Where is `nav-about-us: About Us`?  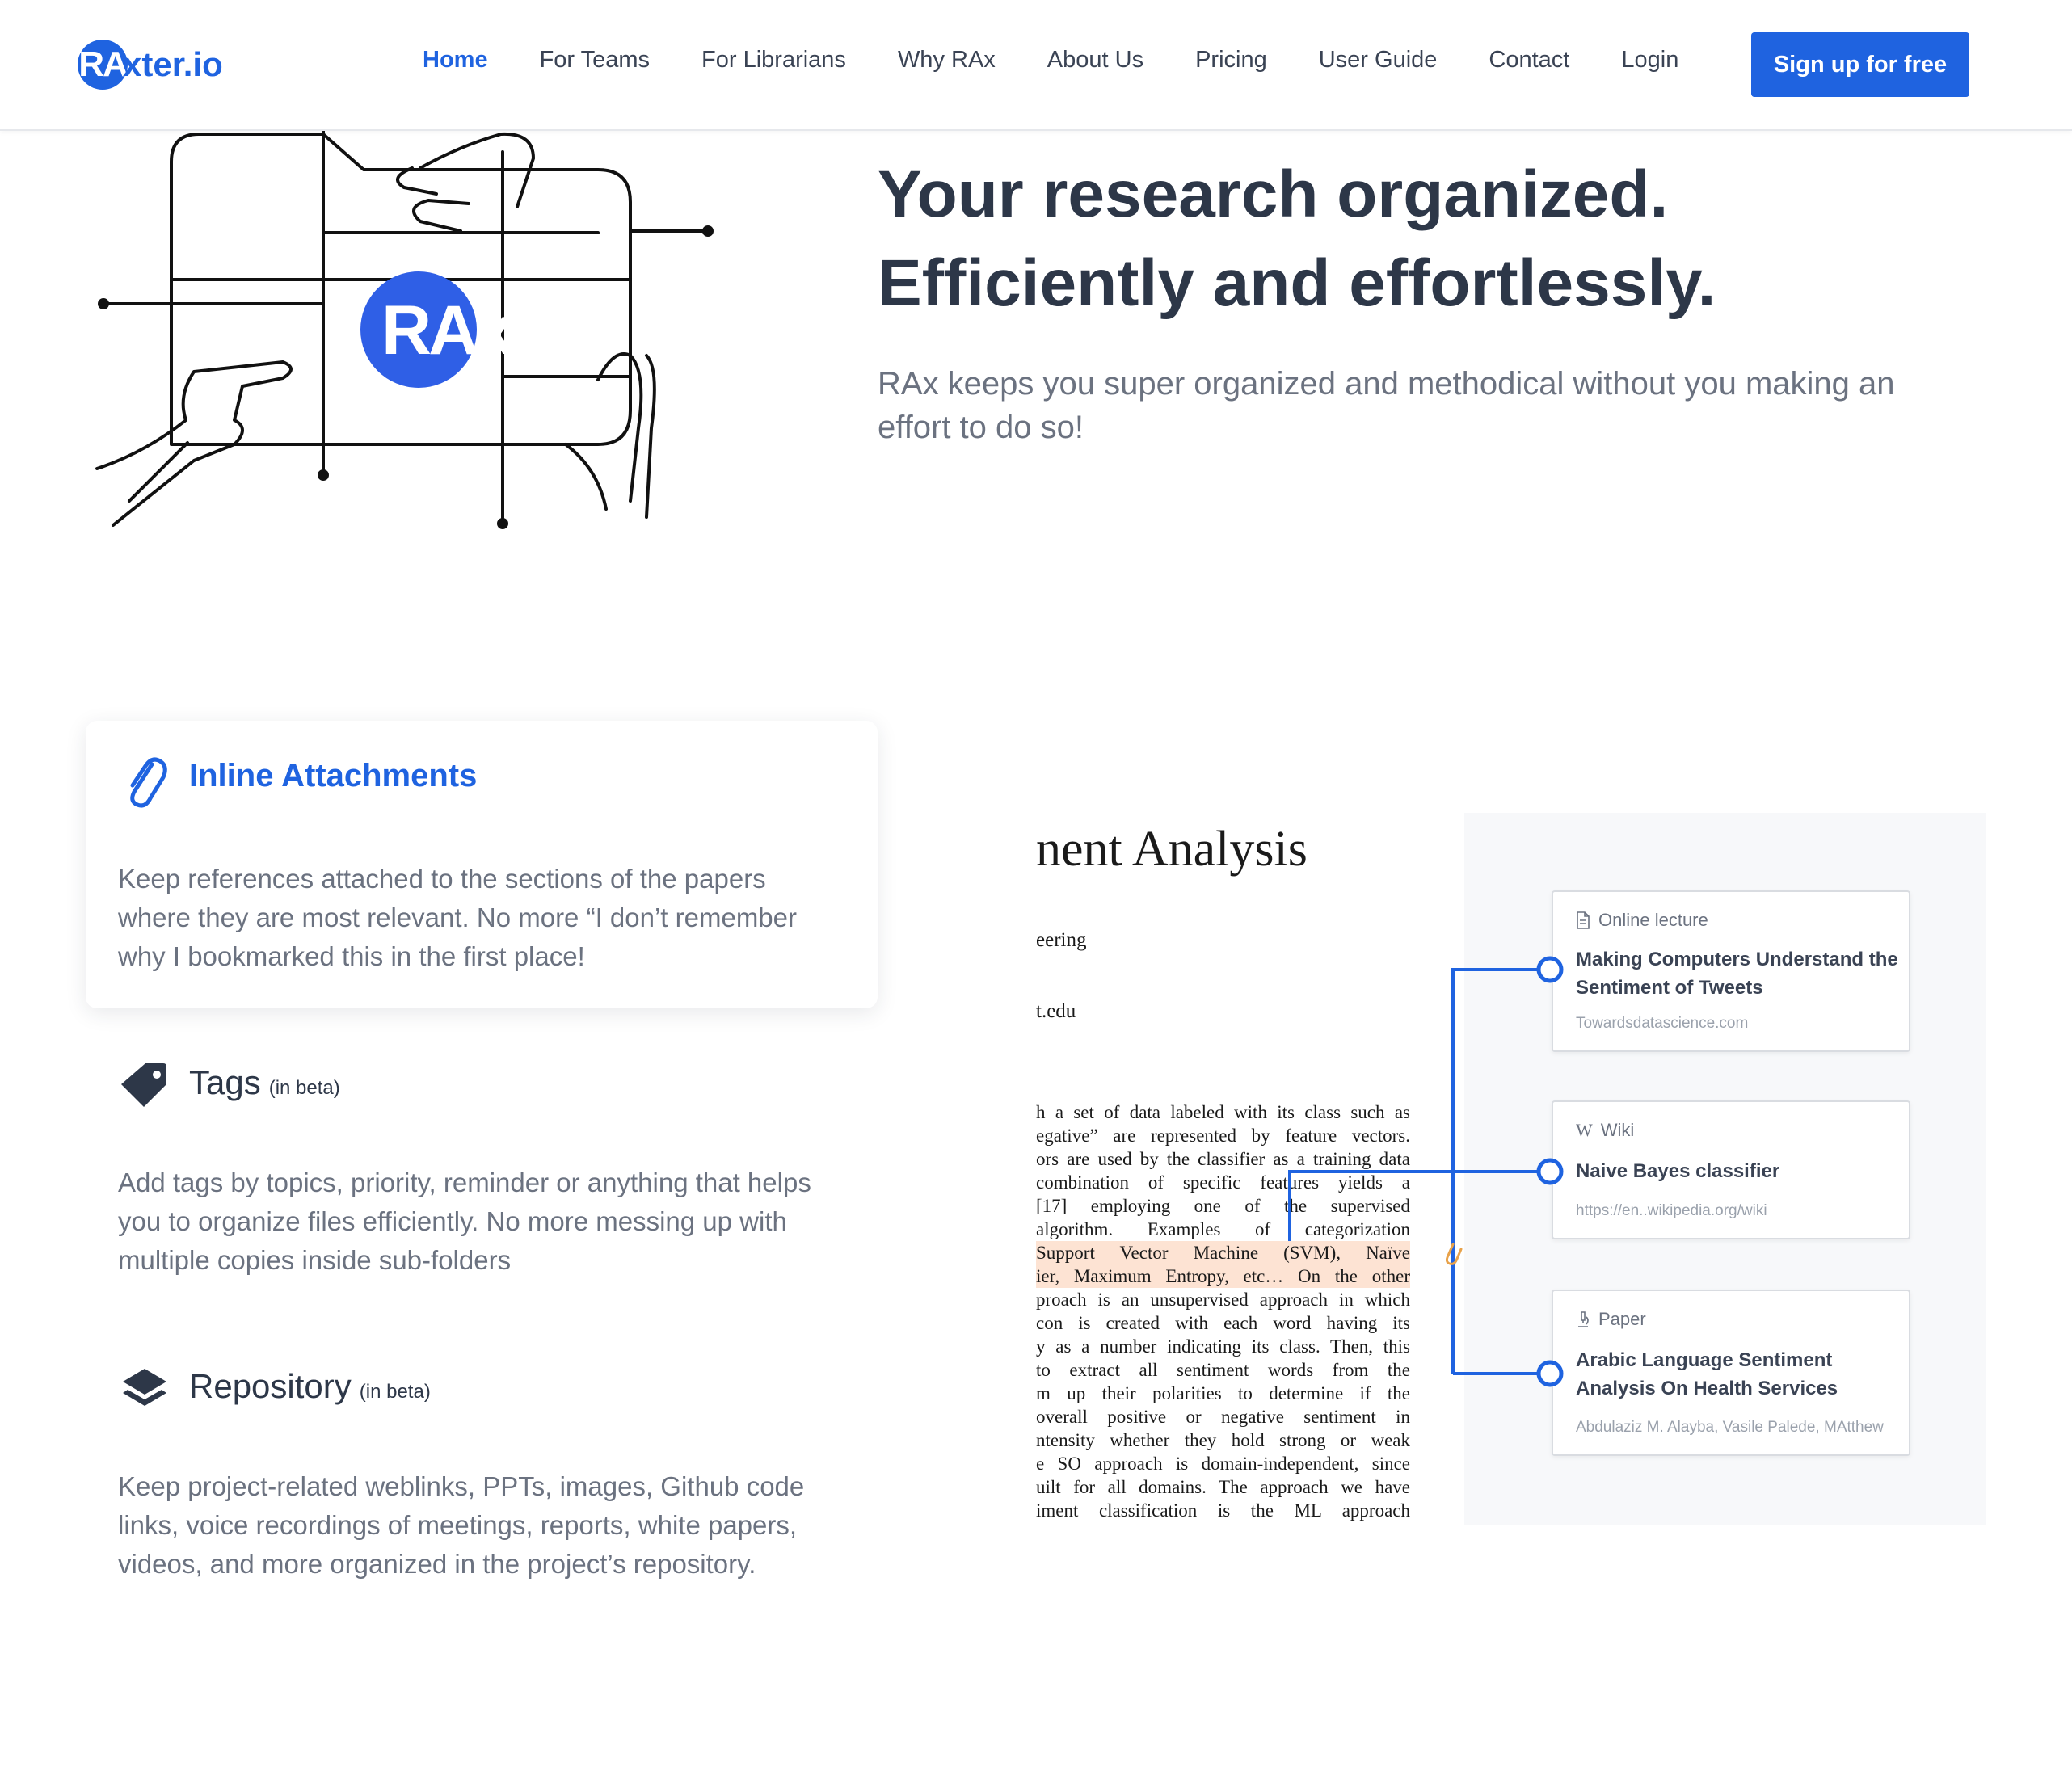
nav-about-us: About Us is located at coordinates (1095, 60).